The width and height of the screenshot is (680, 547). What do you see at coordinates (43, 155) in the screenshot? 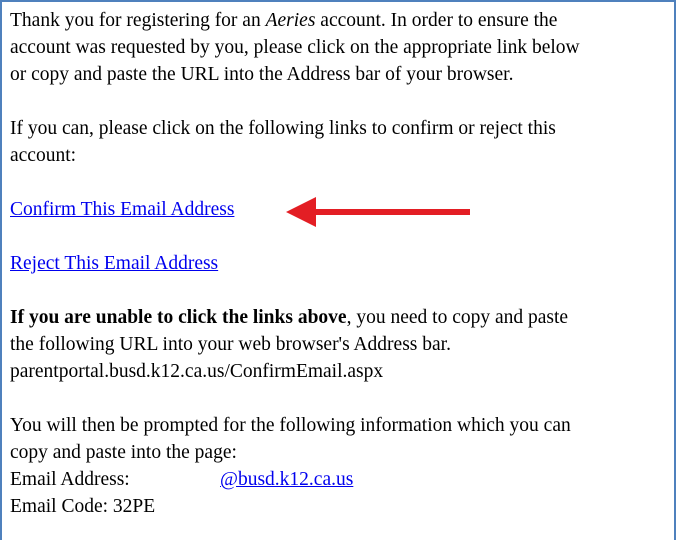
I see `links-intro-line-2: account:` at bounding box center [43, 155].